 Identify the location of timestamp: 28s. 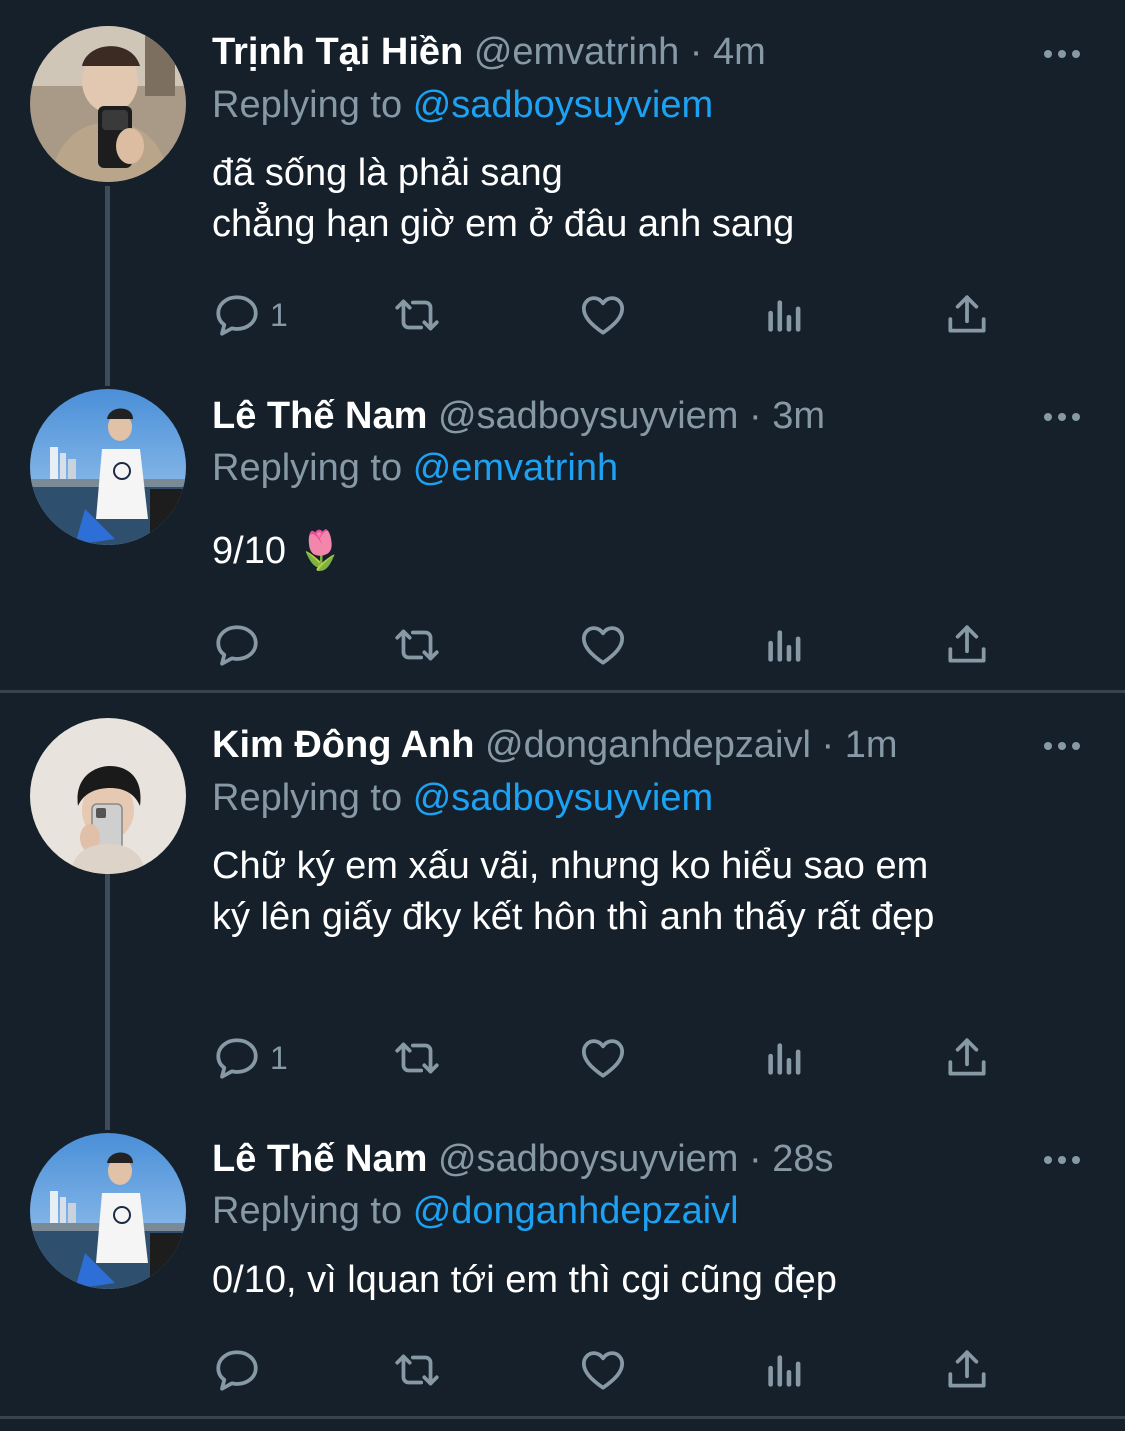
(802, 1159).